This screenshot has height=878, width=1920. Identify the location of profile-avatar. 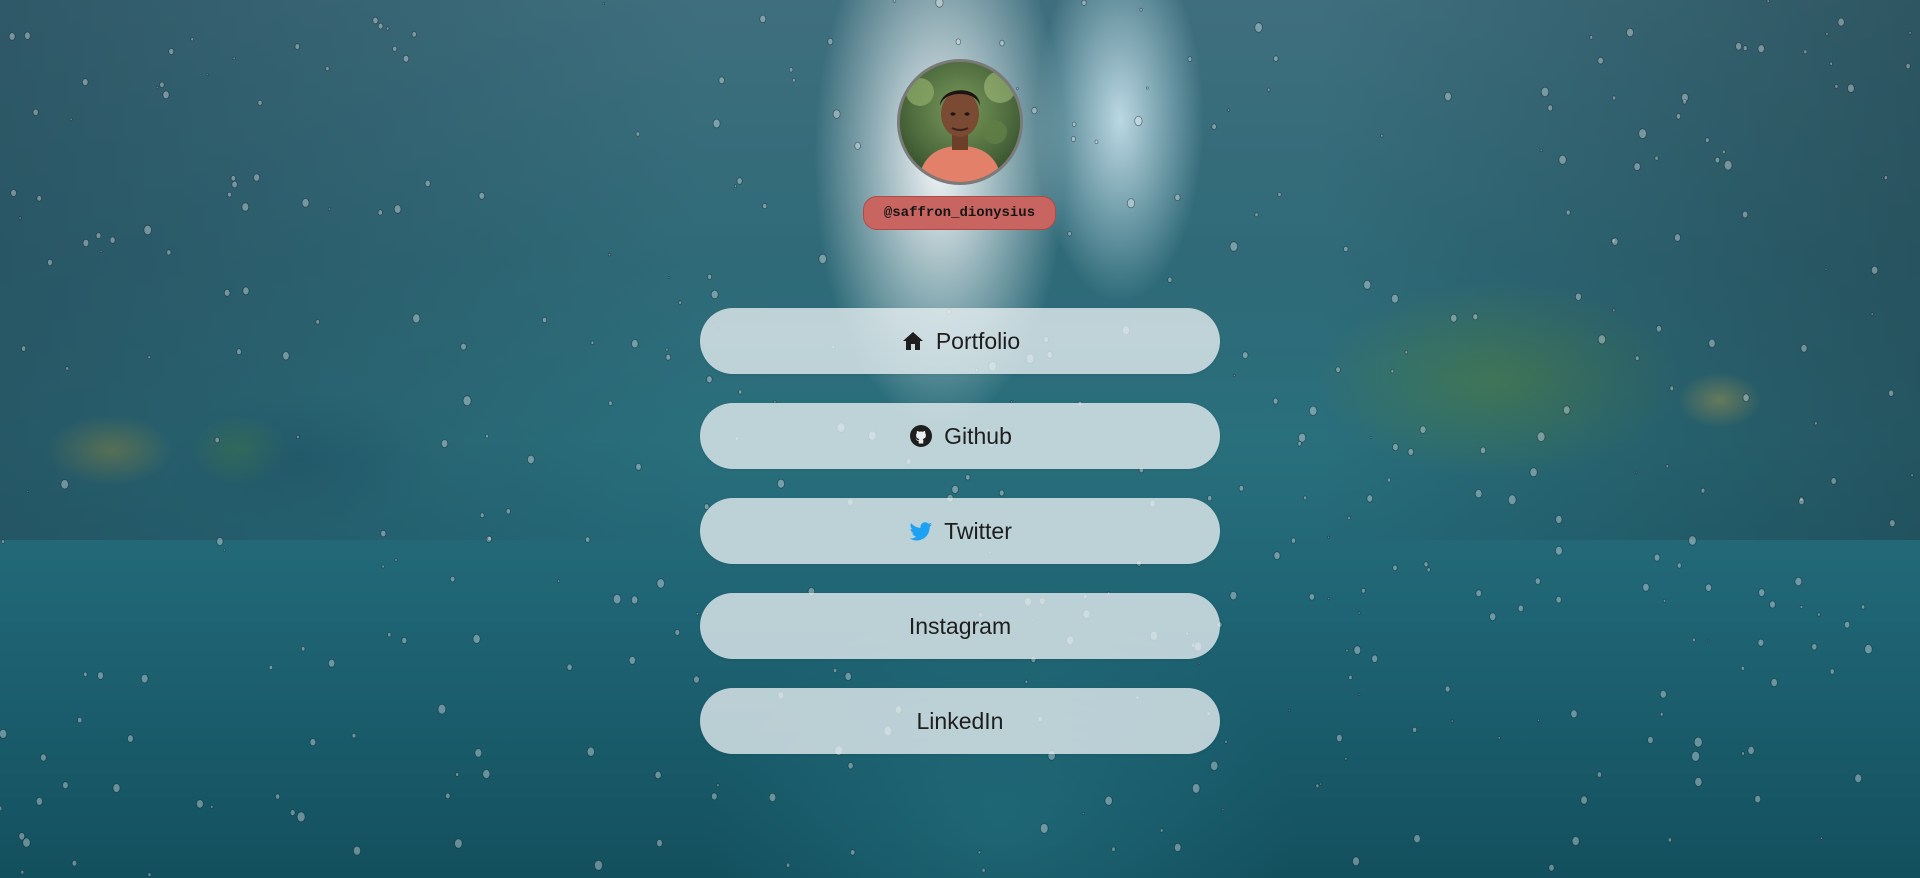
(960, 122).